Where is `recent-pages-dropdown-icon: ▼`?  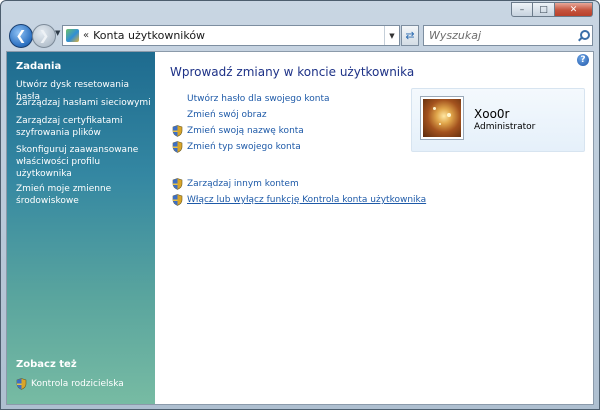 recent-pages-dropdown-icon: ▼ is located at coordinates (57, 33).